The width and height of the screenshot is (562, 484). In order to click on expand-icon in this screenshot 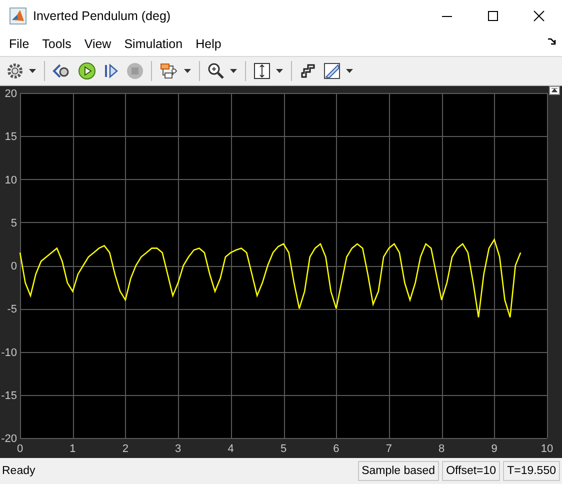, I will do `click(554, 91)`.